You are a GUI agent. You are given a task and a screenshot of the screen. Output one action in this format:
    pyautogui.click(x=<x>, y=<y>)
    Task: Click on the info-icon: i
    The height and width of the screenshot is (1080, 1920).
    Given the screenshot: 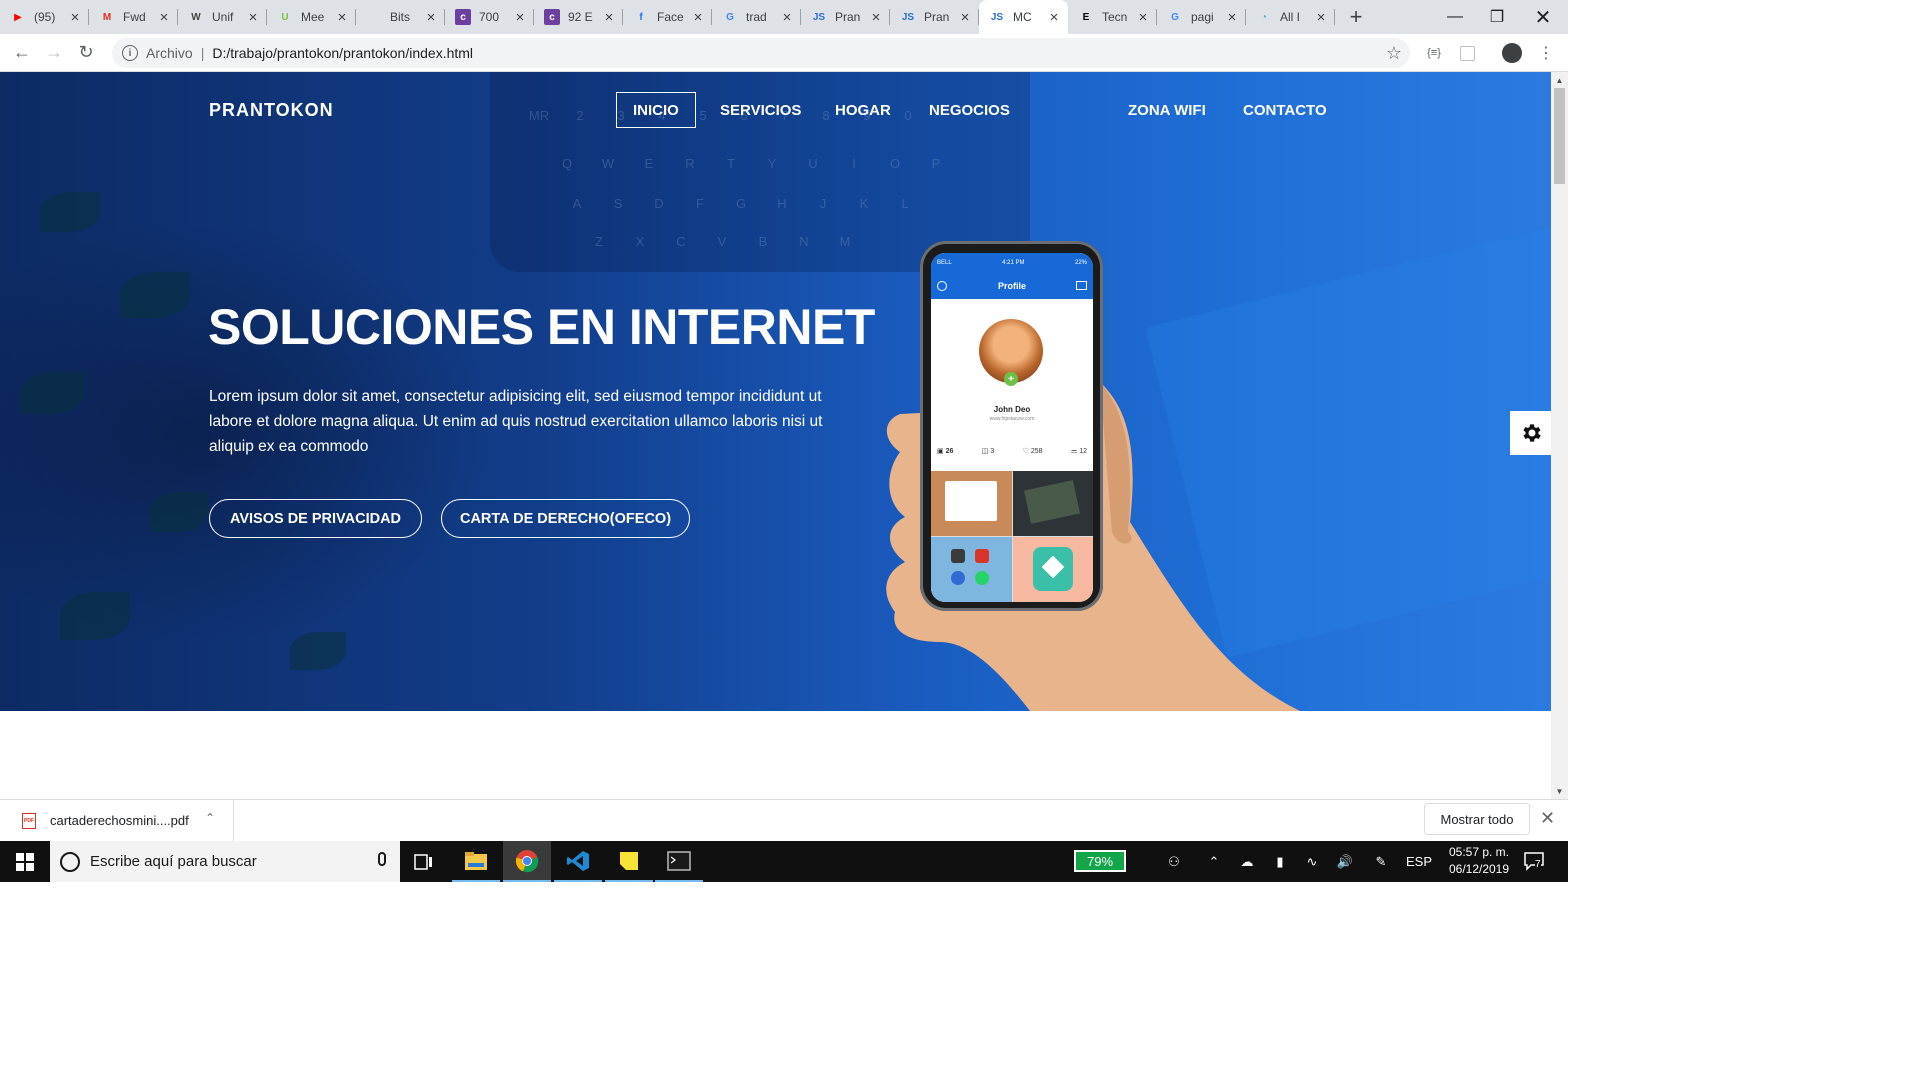 What is the action you would take?
    pyautogui.click(x=130, y=53)
    